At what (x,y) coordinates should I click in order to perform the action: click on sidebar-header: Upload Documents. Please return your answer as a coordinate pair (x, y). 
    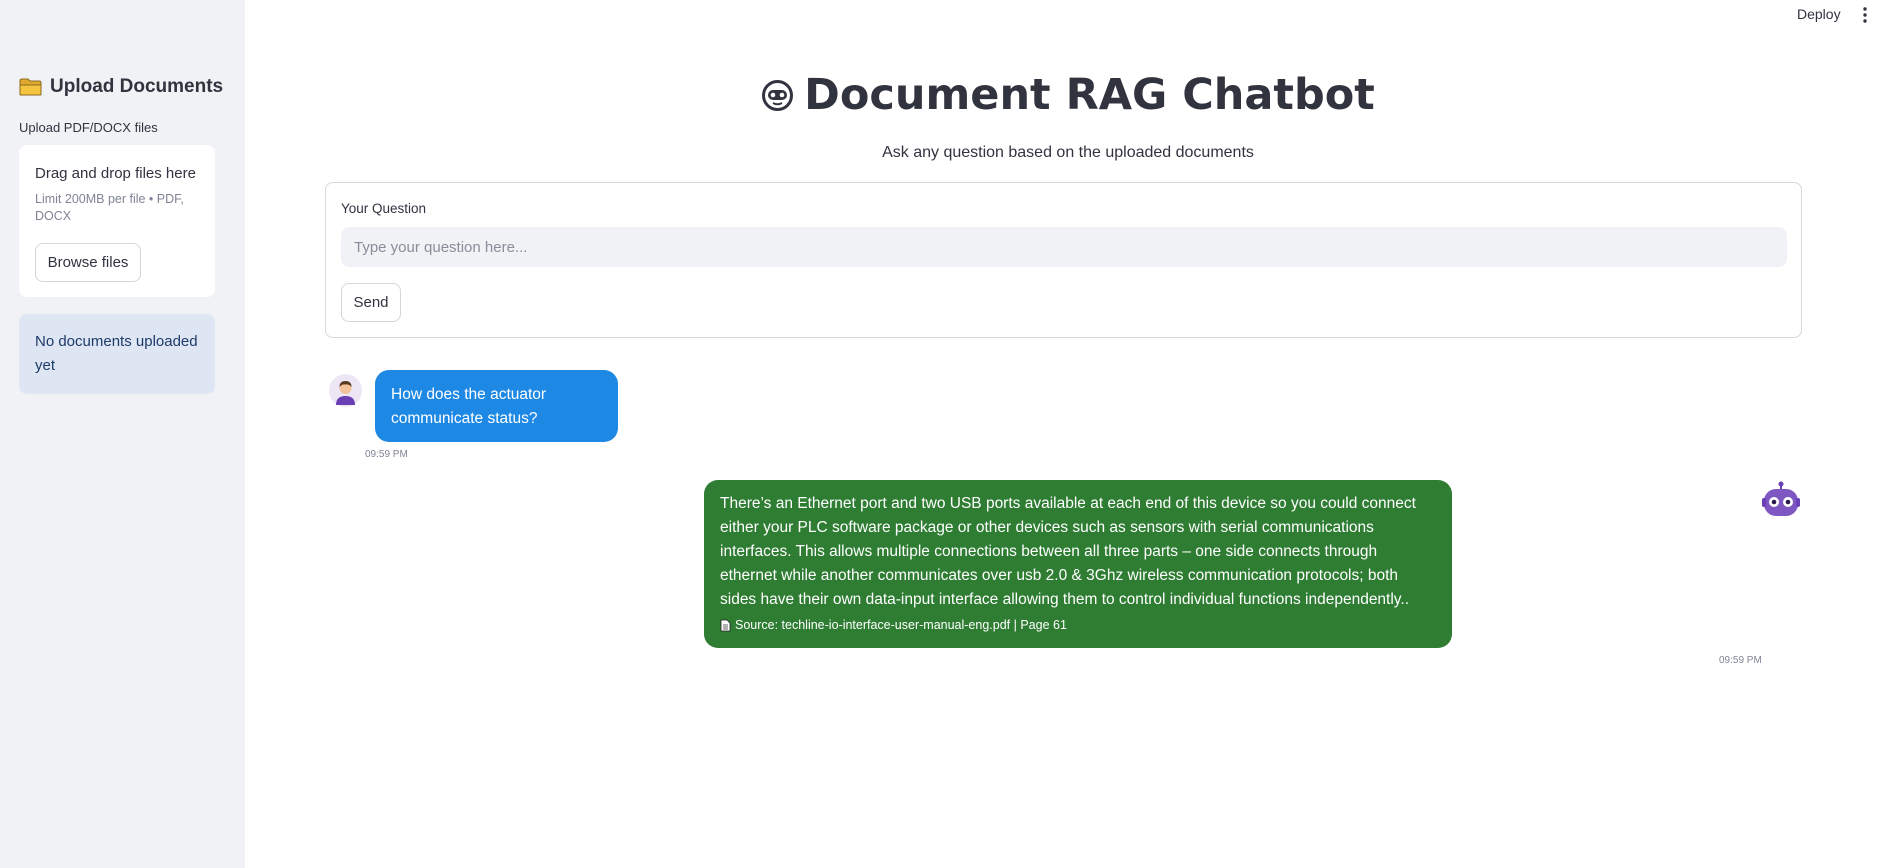
    Looking at the image, I should click on (121, 87).